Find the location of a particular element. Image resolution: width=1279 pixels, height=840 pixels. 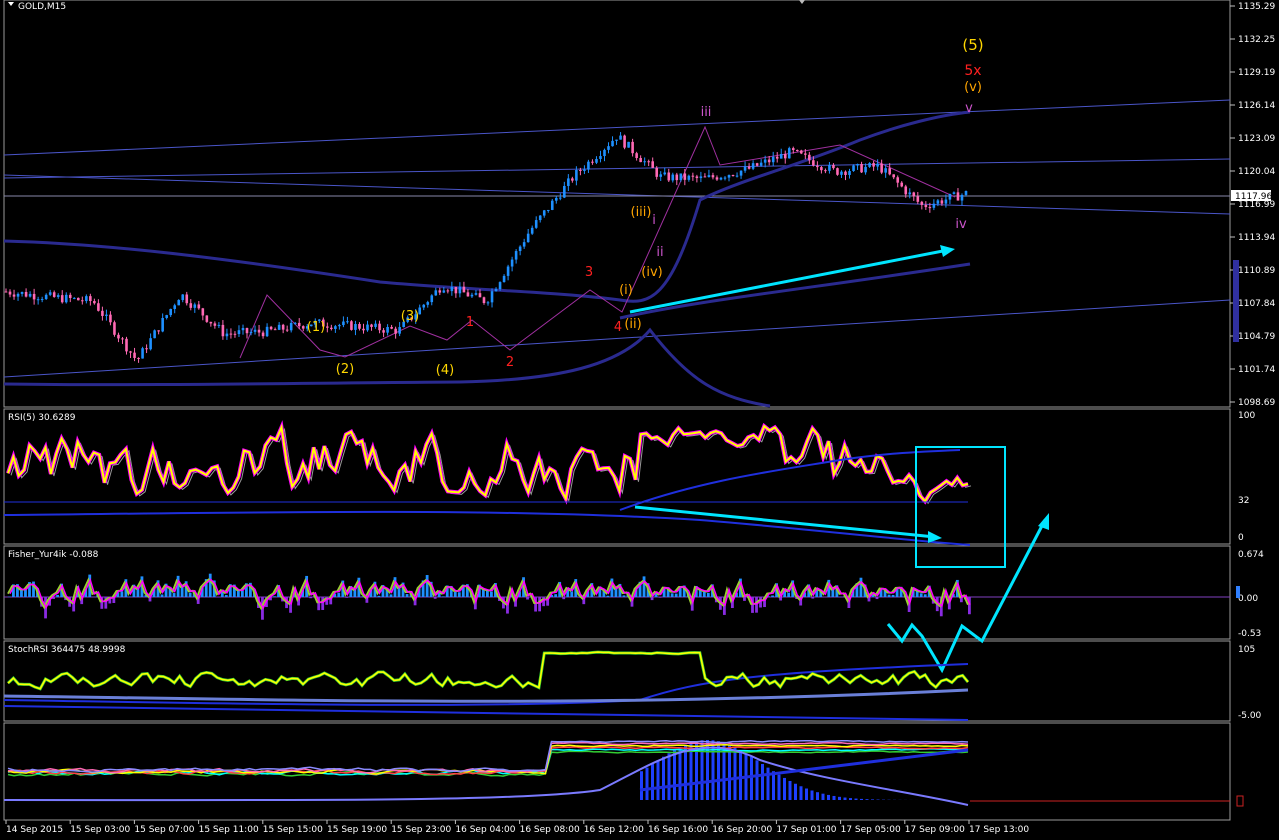

symbol-label: GOLD,M15 is located at coordinates (42, 7).